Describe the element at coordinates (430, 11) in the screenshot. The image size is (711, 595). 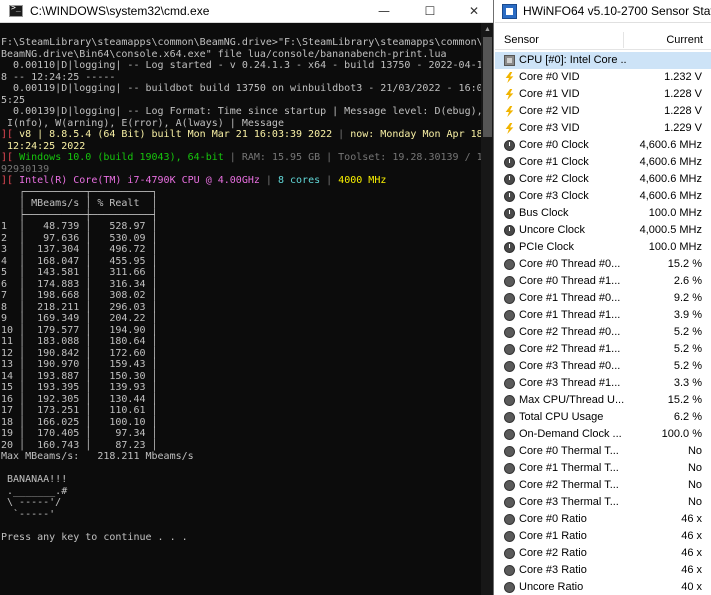
I see `maximize-button: ☐` at that location.